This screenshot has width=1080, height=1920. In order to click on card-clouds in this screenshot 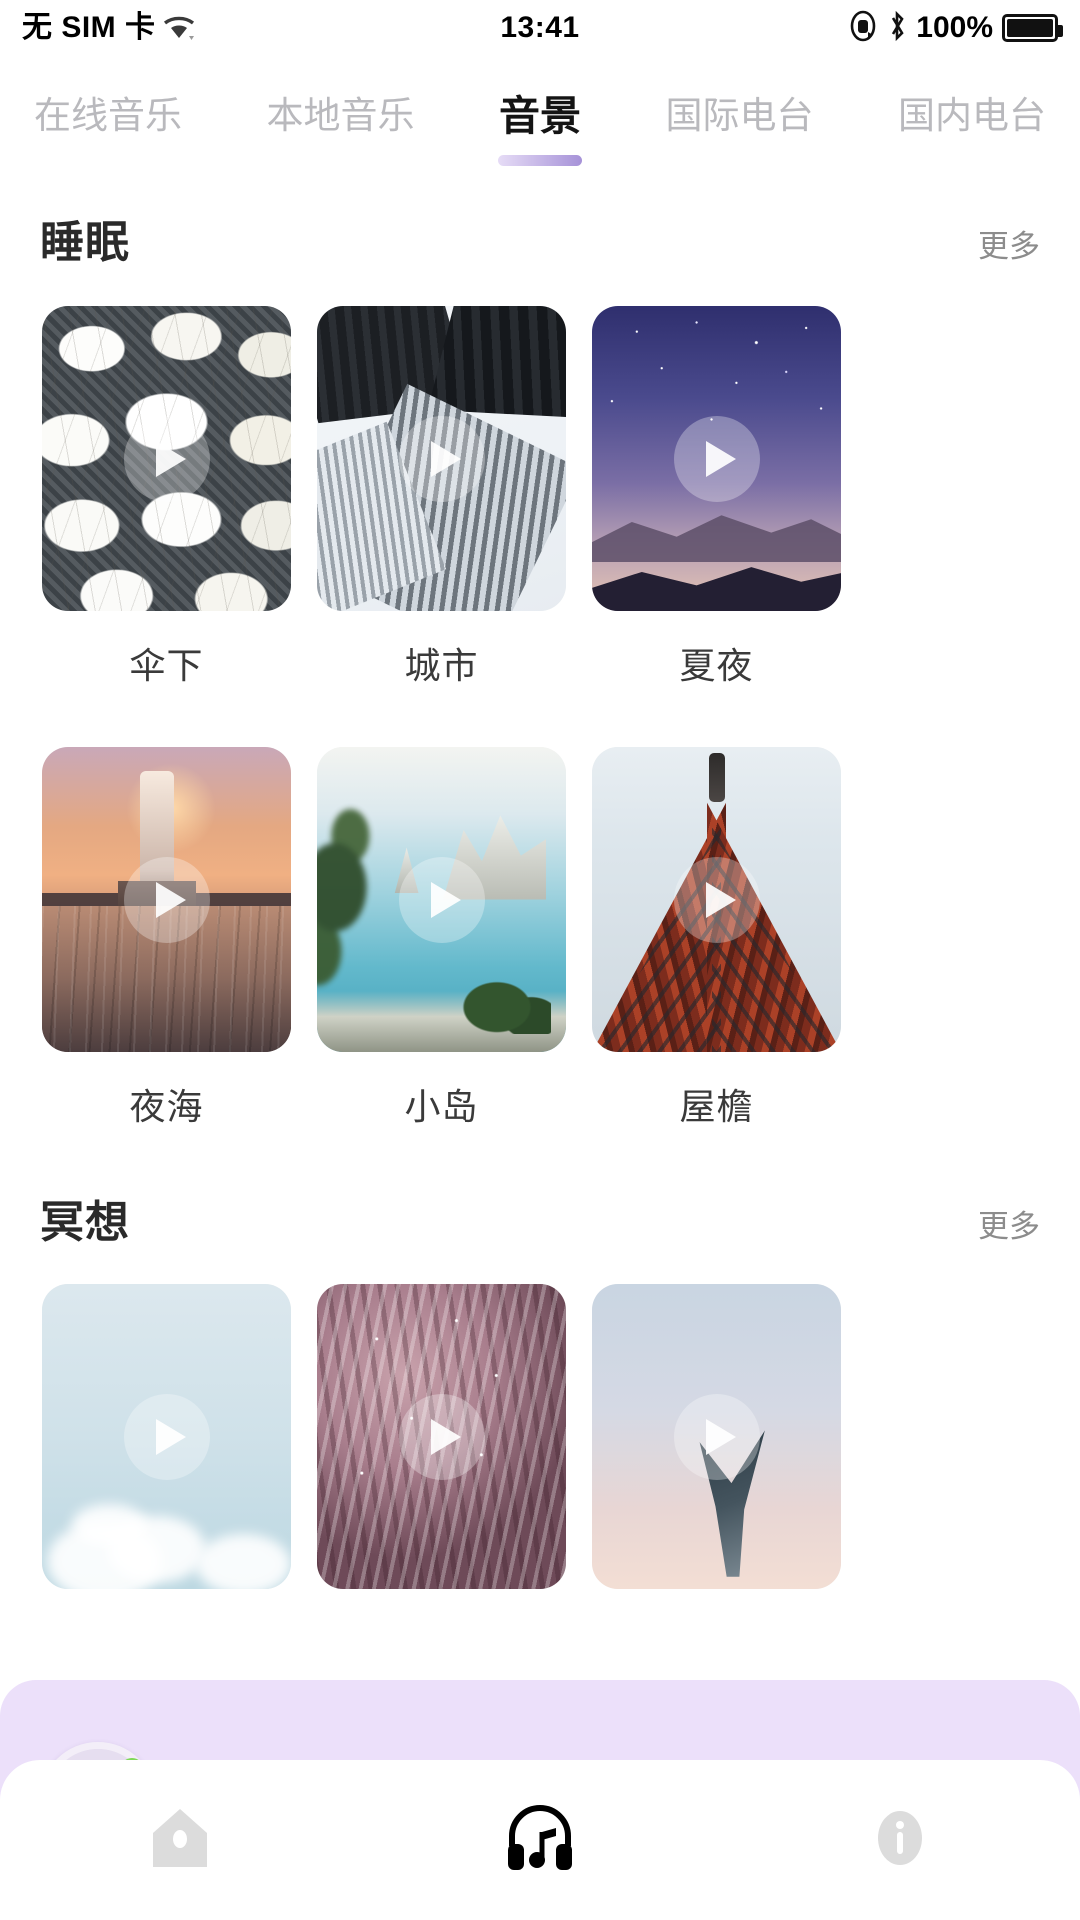, I will do `click(166, 1436)`.